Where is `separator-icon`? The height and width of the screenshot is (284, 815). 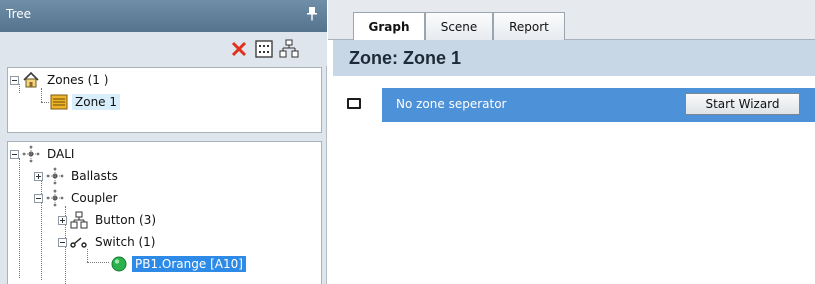 separator-icon is located at coordinates (354, 103).